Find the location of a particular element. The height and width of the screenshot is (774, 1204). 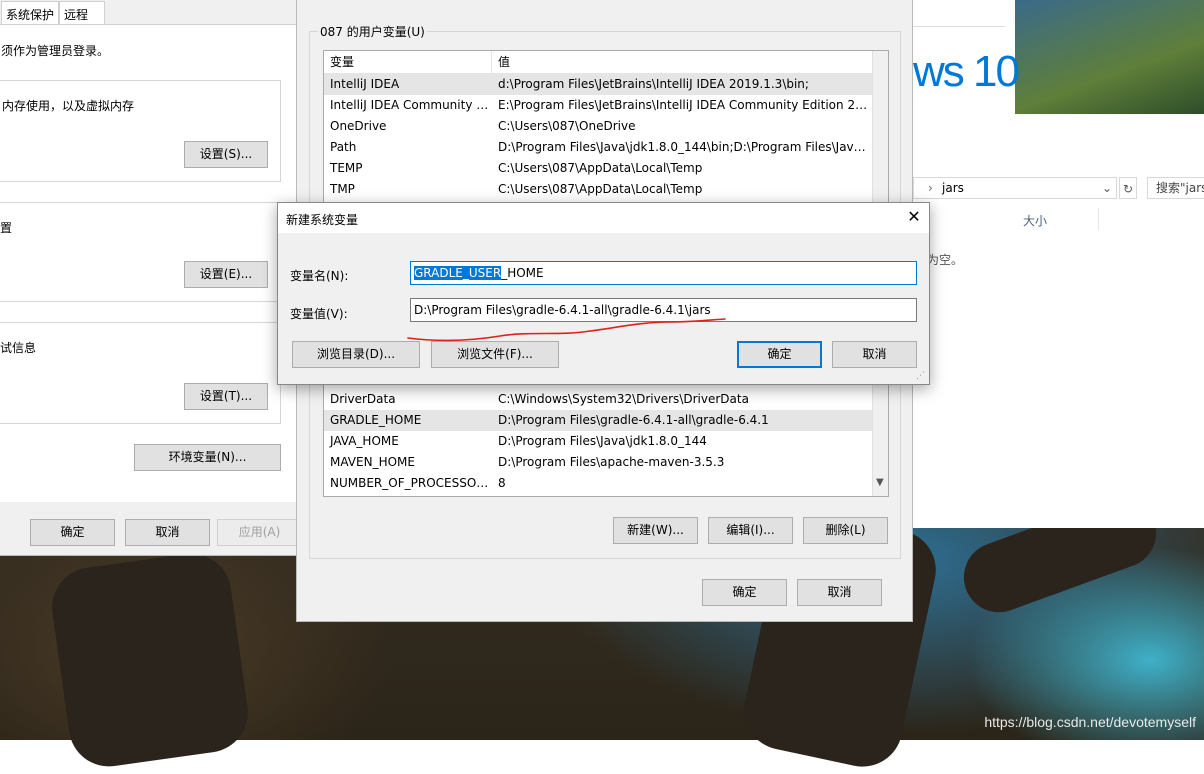

apply-button: 应用(A) is located at coordinates (259, 532).